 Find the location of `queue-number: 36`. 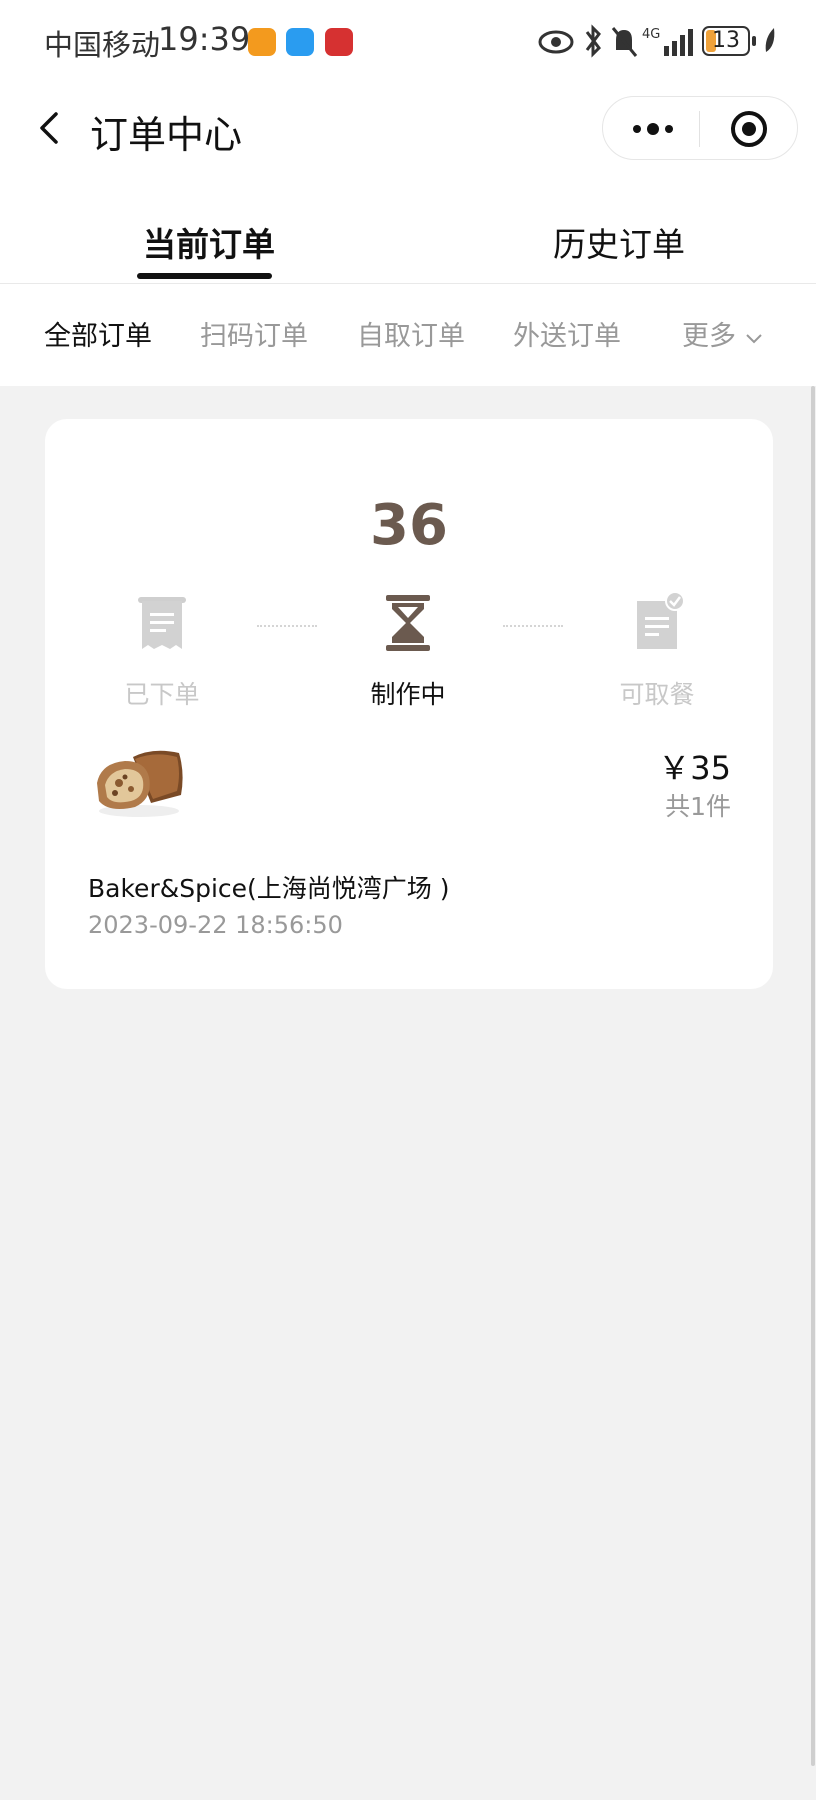

queue-number: 36 is located at coordinates (409, 525).